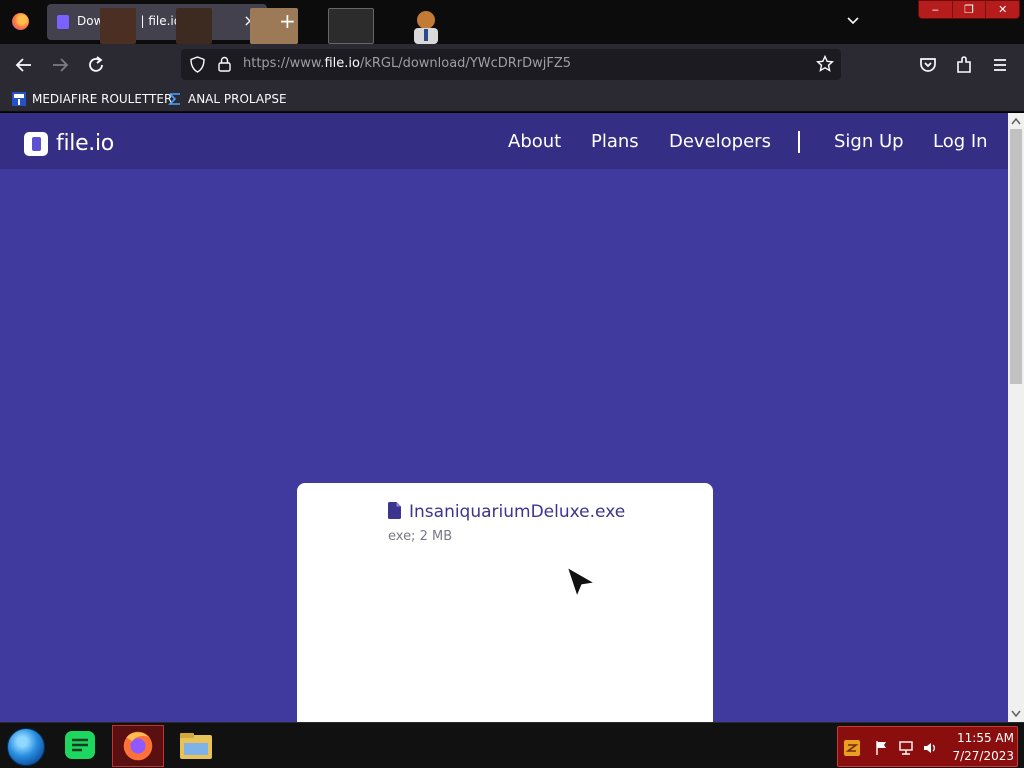 The image size is (1024, 768). I want to click on bookmark-item: ANAL PROLAPSE, so click(227, 99).